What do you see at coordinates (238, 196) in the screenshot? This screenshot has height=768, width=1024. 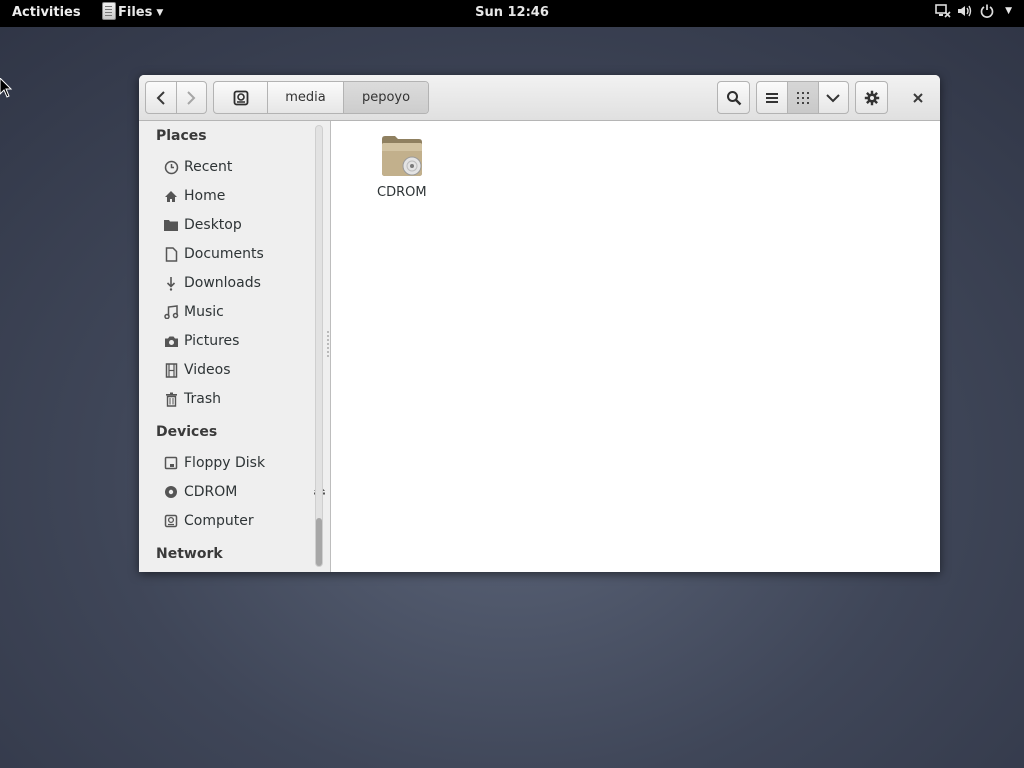 I see `sidebar-item-home: Home` at bounding box center [238, 196].